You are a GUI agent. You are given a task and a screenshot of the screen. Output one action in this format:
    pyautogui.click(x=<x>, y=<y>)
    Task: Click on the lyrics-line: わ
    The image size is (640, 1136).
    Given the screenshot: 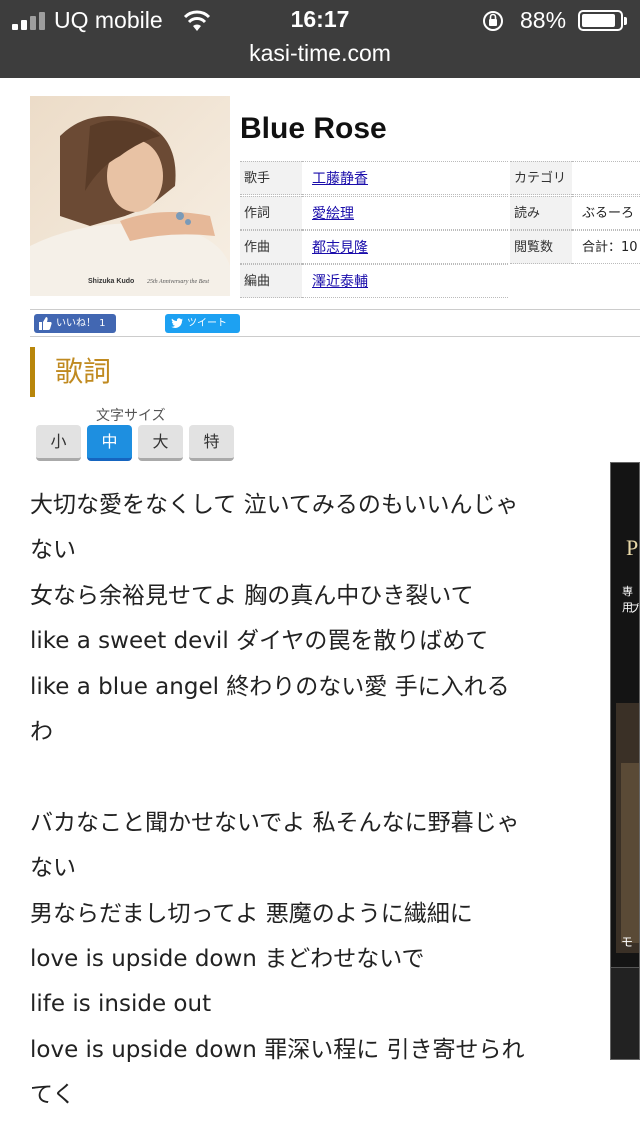 What is the action you would take?
    pyautogui.click(x=41, y=732)
    